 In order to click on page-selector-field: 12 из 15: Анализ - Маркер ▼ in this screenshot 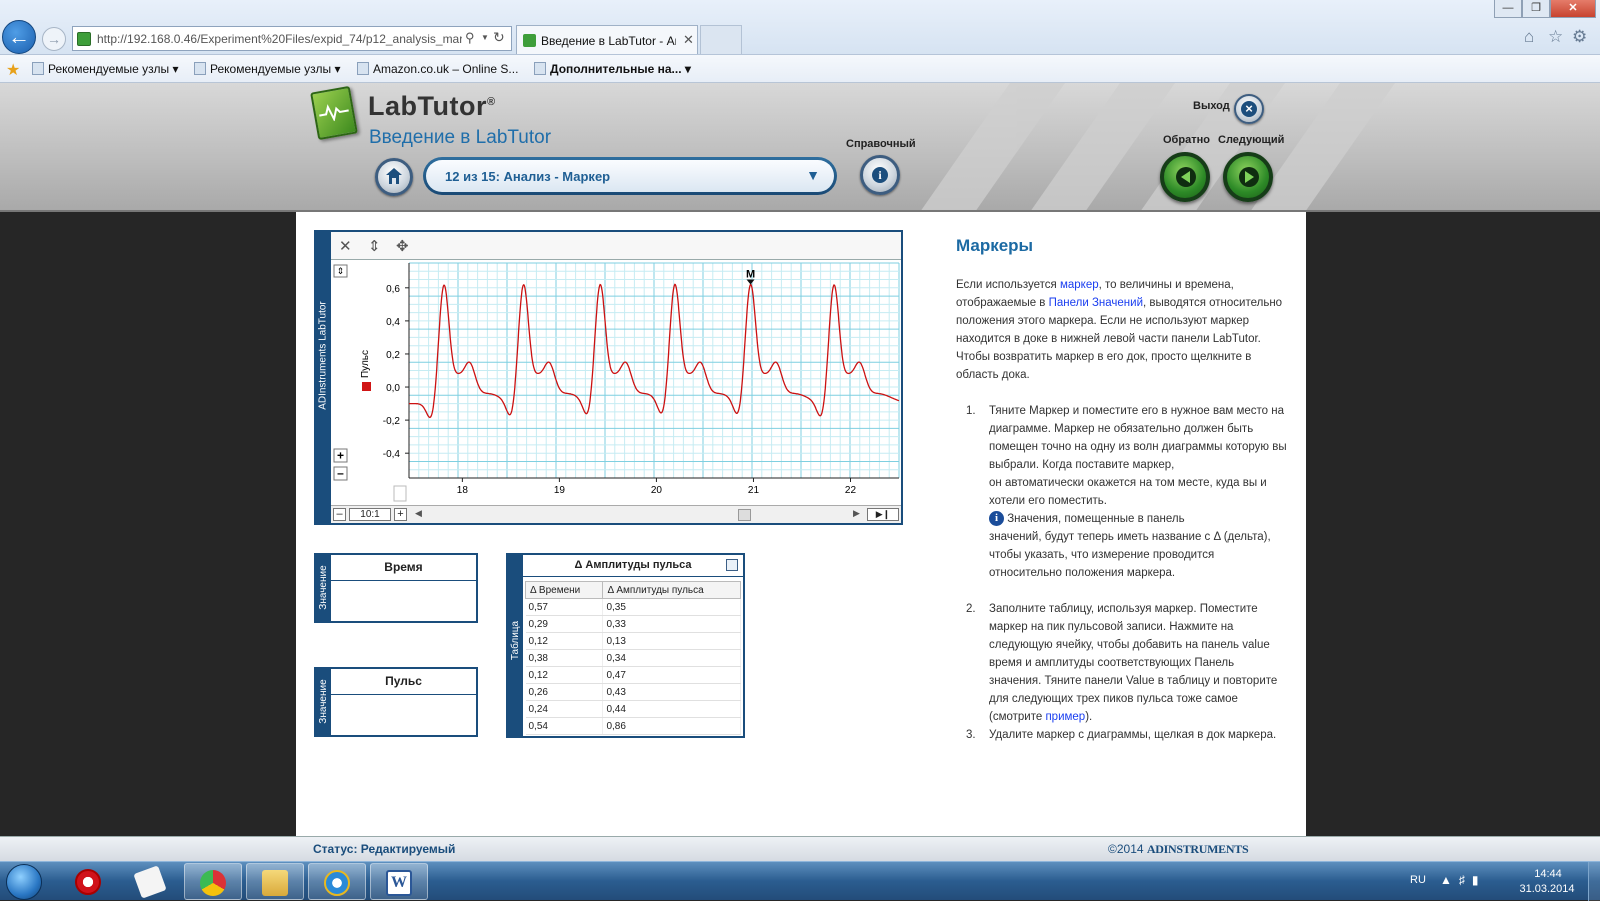, I will do `click(630, 176)`.